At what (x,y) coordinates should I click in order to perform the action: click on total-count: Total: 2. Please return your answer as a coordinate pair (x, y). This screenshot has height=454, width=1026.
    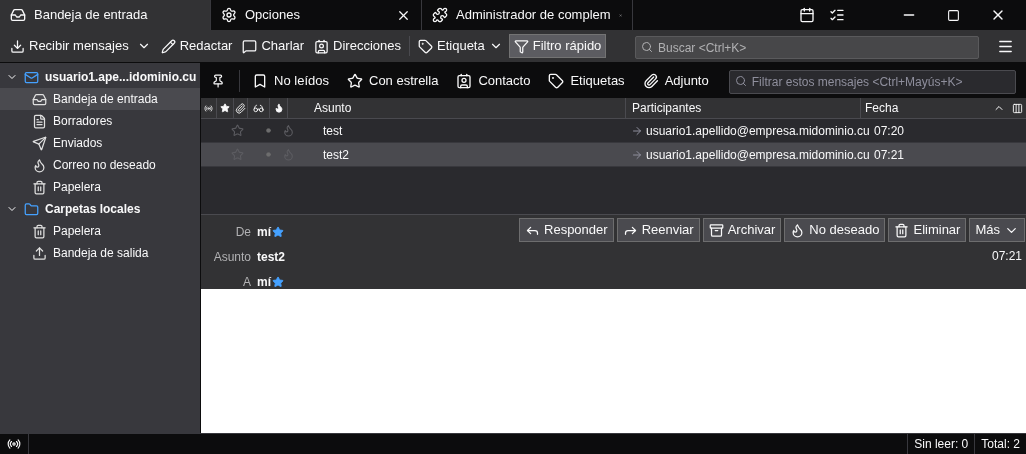
    Looking at the image, I should click on (1000, 444).